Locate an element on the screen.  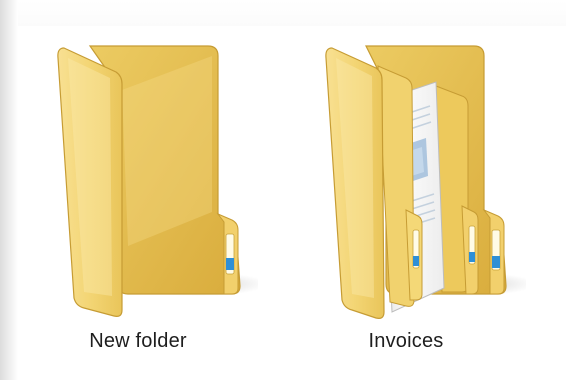
navigation-pane-border is located at coordinates (9, 190).